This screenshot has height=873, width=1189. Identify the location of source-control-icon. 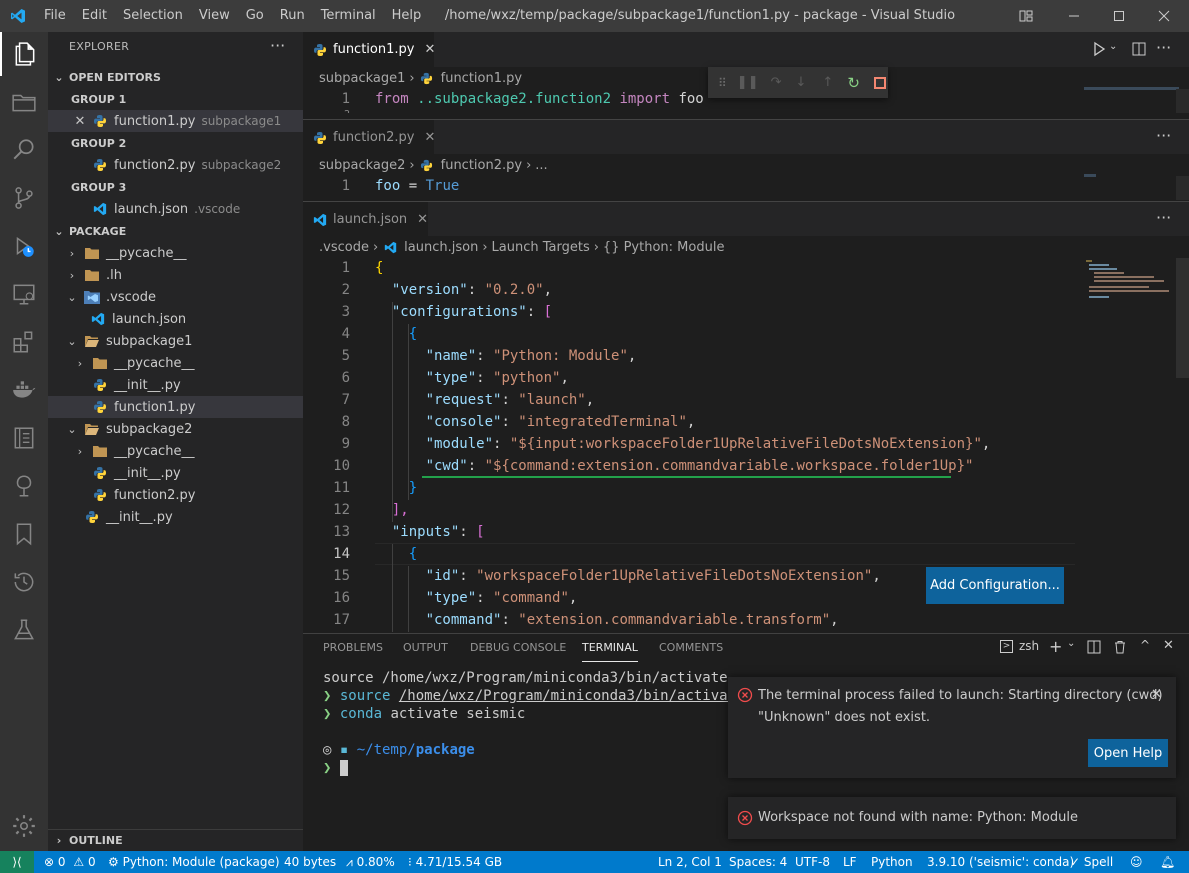
(24, 198).